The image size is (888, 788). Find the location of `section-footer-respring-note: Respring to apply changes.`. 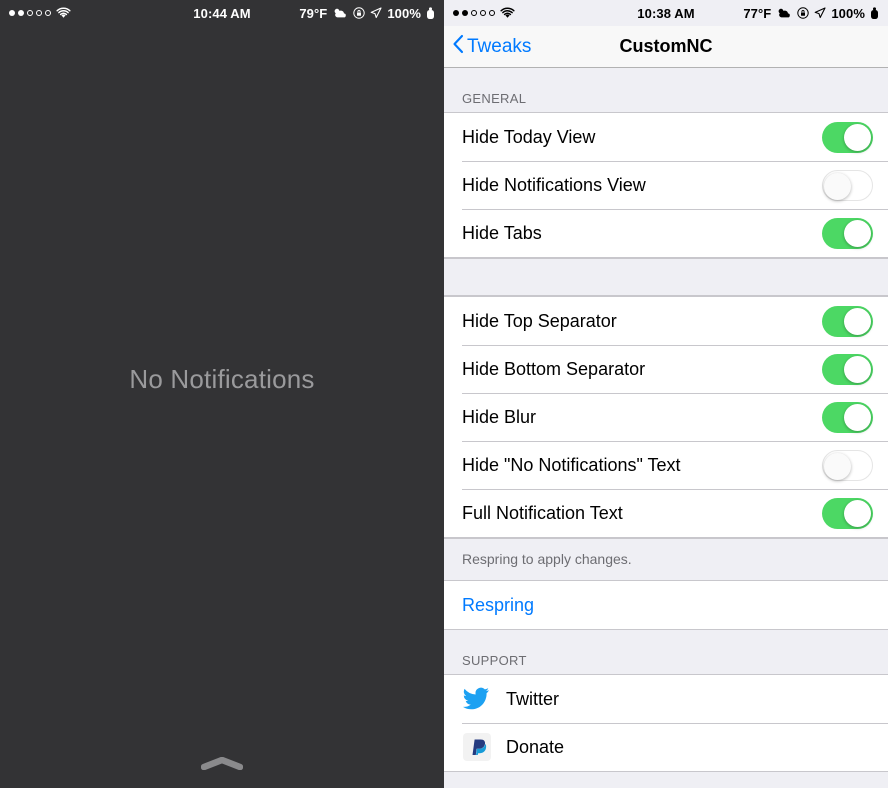

section-footer-respring-note: Respring to apply changes. is located at coordinates (666, 559).